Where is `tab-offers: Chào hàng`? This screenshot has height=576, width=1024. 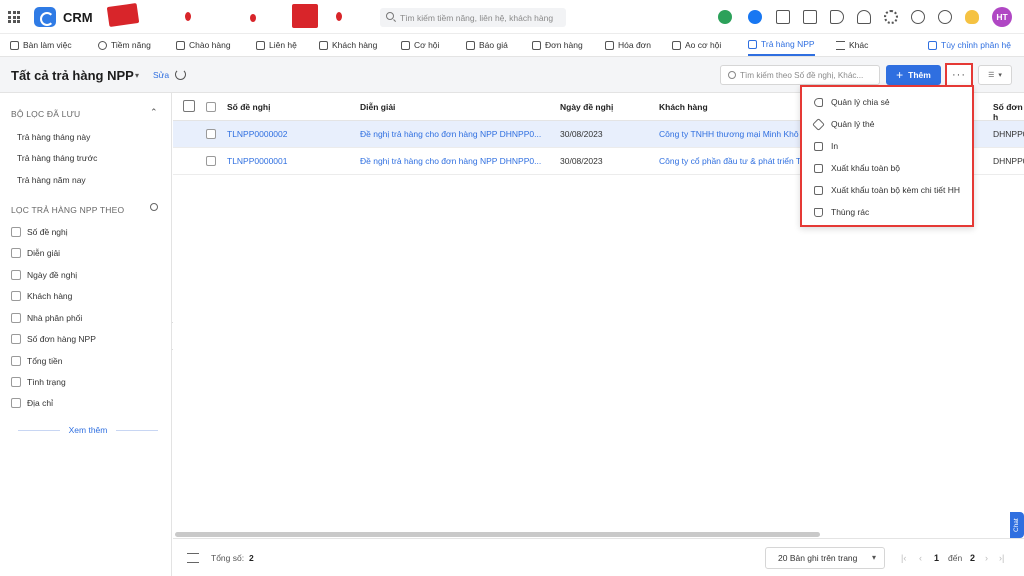
tab-offers: Chào hàng is located at coordinates (203, 45).